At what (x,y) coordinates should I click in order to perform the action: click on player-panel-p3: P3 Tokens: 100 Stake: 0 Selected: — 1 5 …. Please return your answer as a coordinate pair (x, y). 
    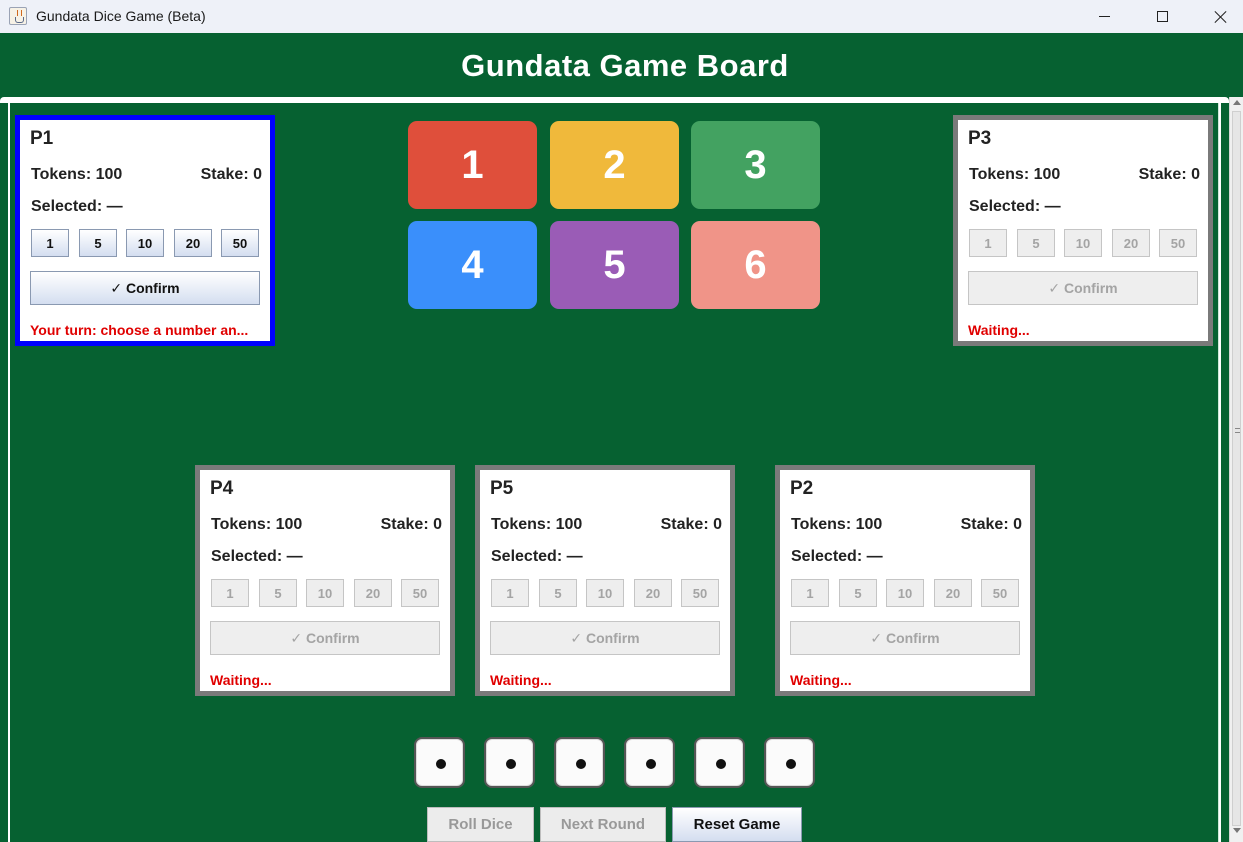
    Looking at the image, I should click on (1083, 230).